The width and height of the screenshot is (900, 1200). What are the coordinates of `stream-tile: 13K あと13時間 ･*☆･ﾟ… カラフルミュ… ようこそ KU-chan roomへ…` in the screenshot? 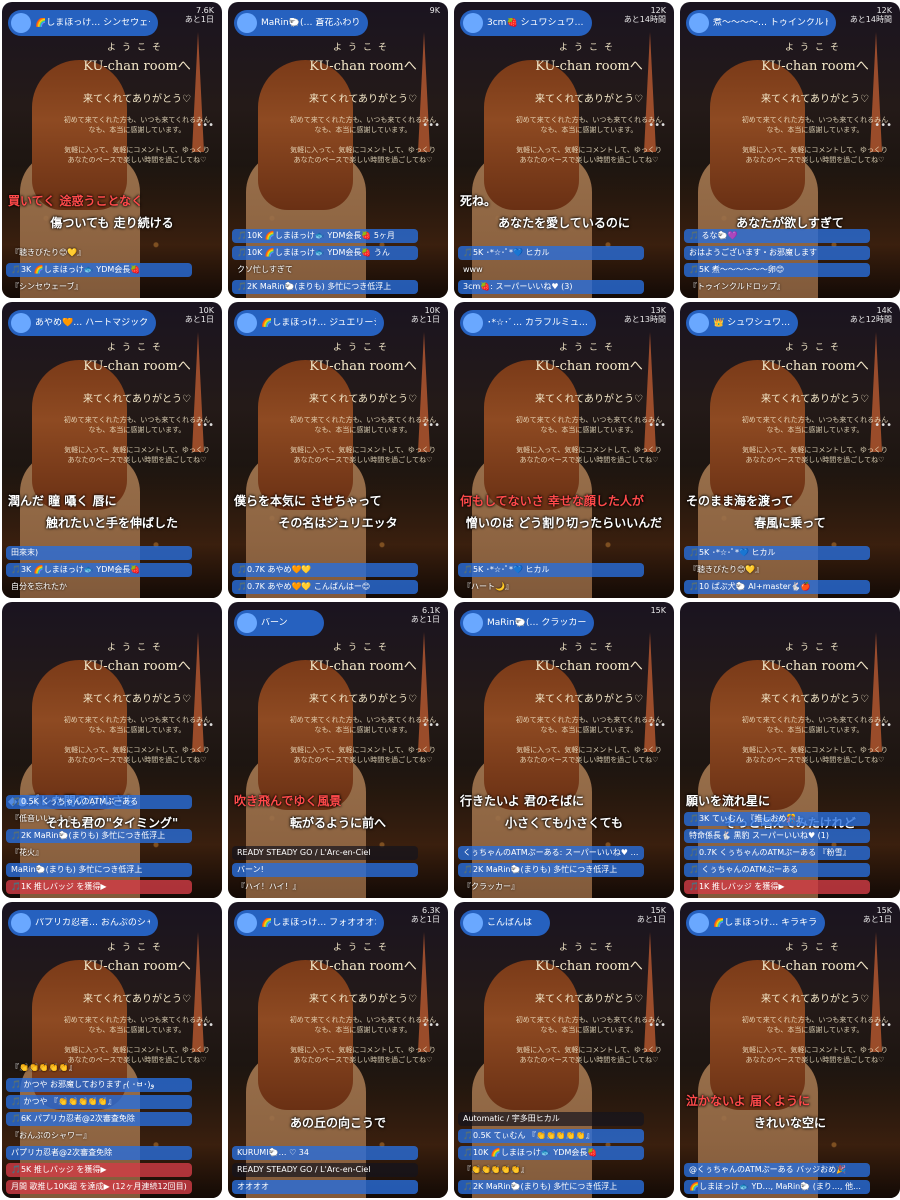 It's located at (564, 450).